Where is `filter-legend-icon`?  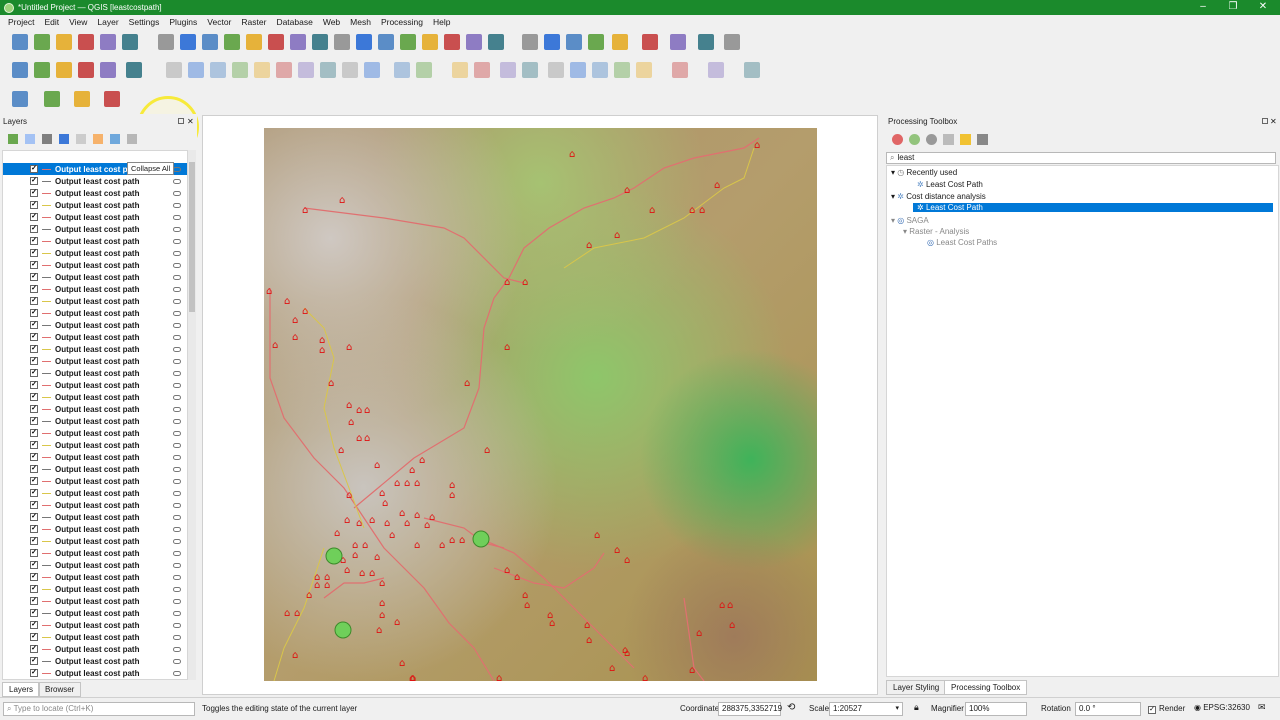 filter-legend-icon is located at coordinates (64, 139).